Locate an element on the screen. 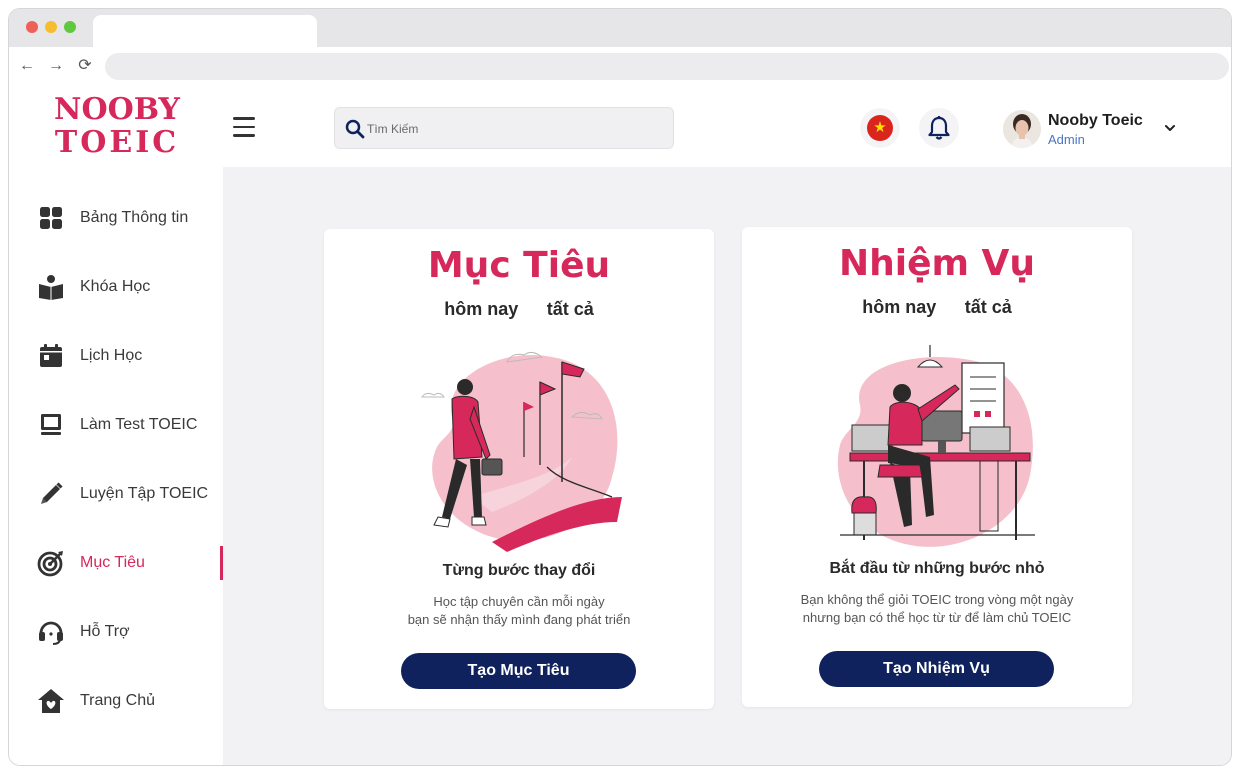 This screenshot has height=768, width=1240. card-subtitle: Bắt đầu từ những bước nhỏ is located at coordinates (937, 568).